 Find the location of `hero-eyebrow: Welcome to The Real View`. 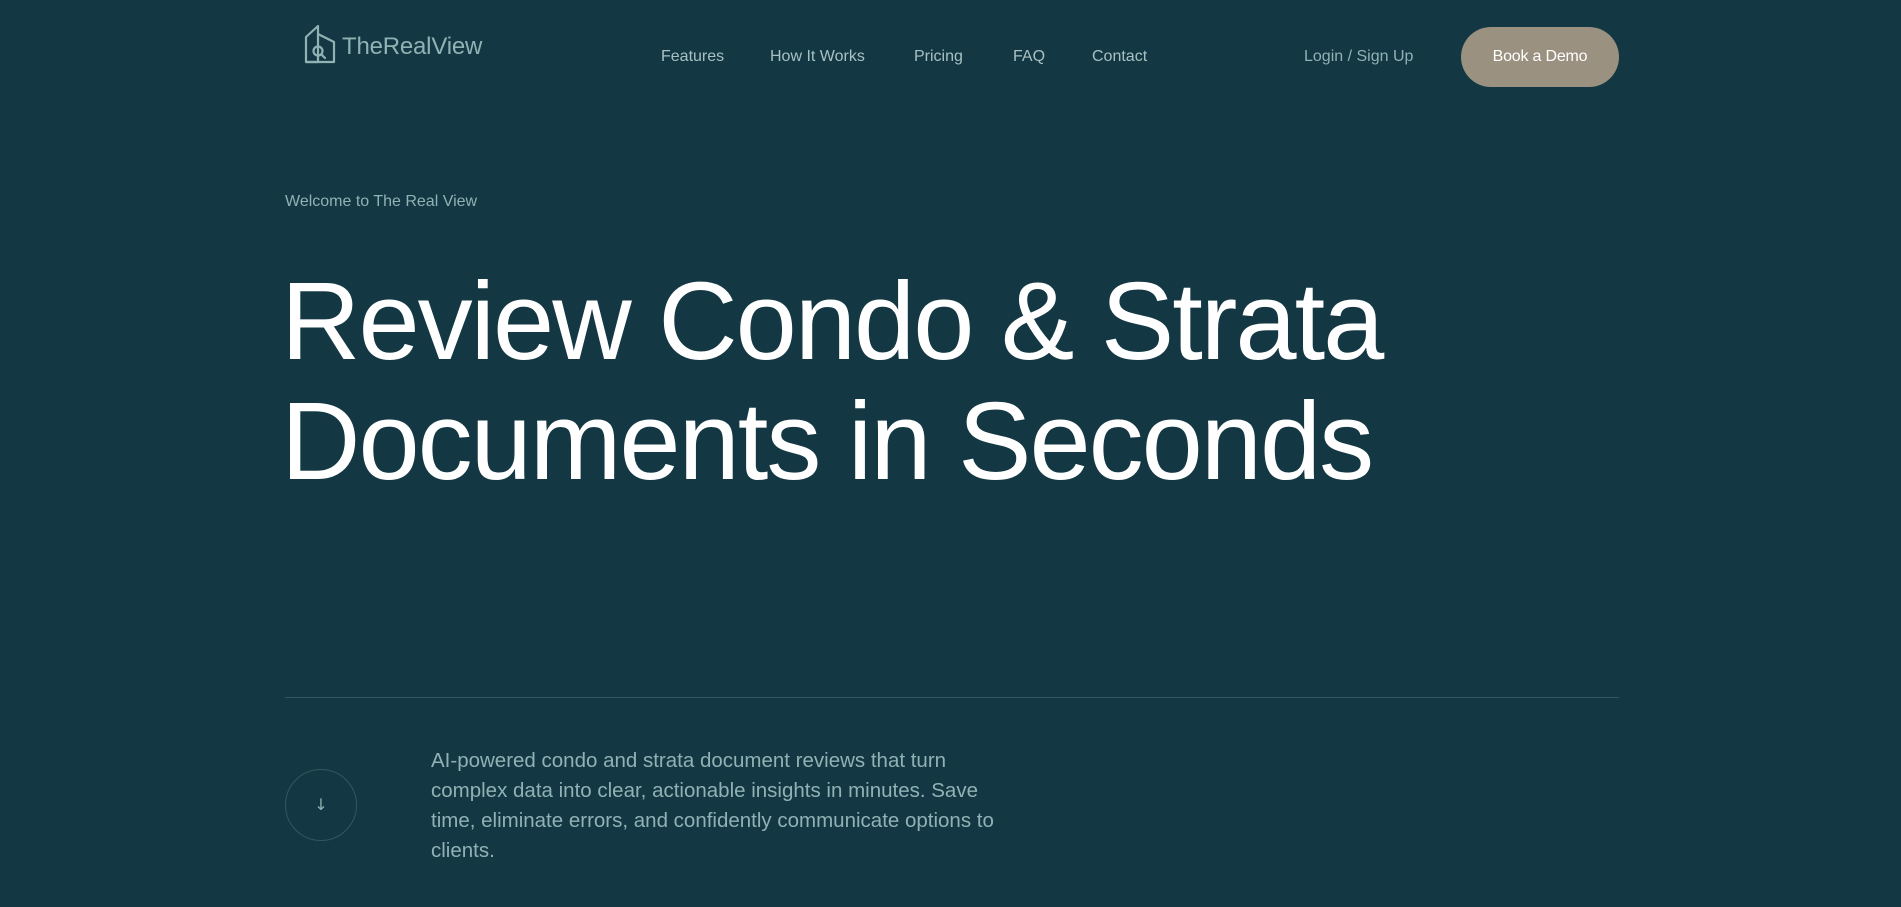

hero-eyebrow: Welcome to The Real View is located at coordinates (381, 201).